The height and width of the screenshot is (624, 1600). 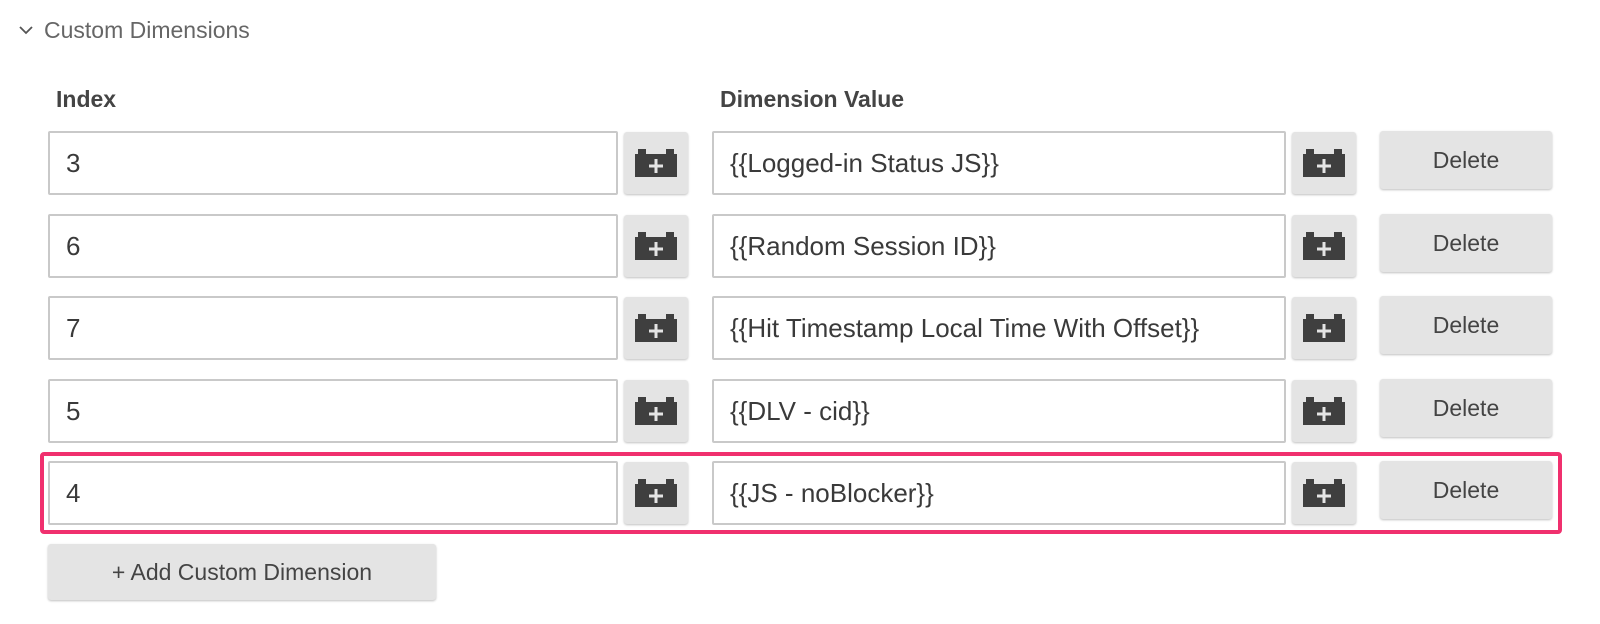 I want to click on index-field: 7, so click(x=333, y=328).